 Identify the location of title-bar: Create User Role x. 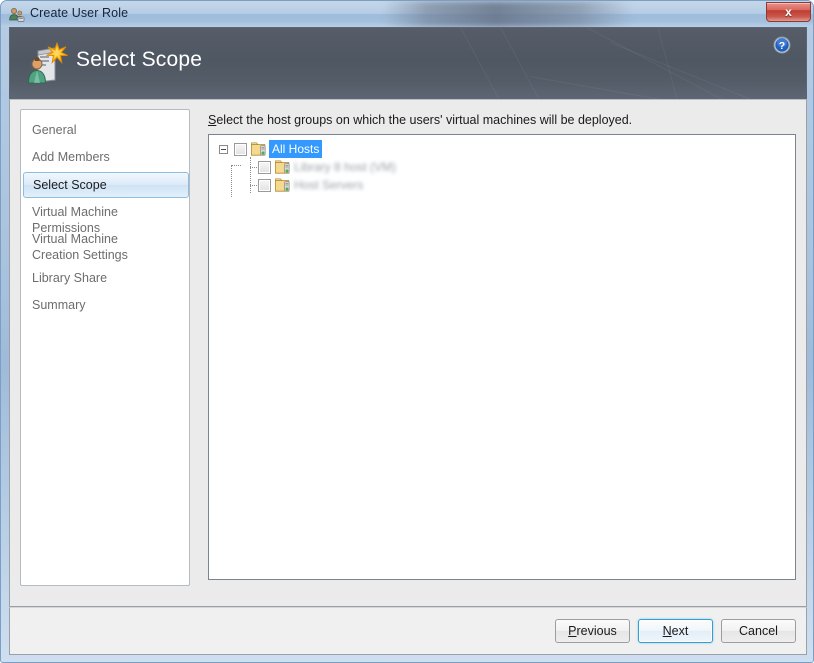
(407, 14).